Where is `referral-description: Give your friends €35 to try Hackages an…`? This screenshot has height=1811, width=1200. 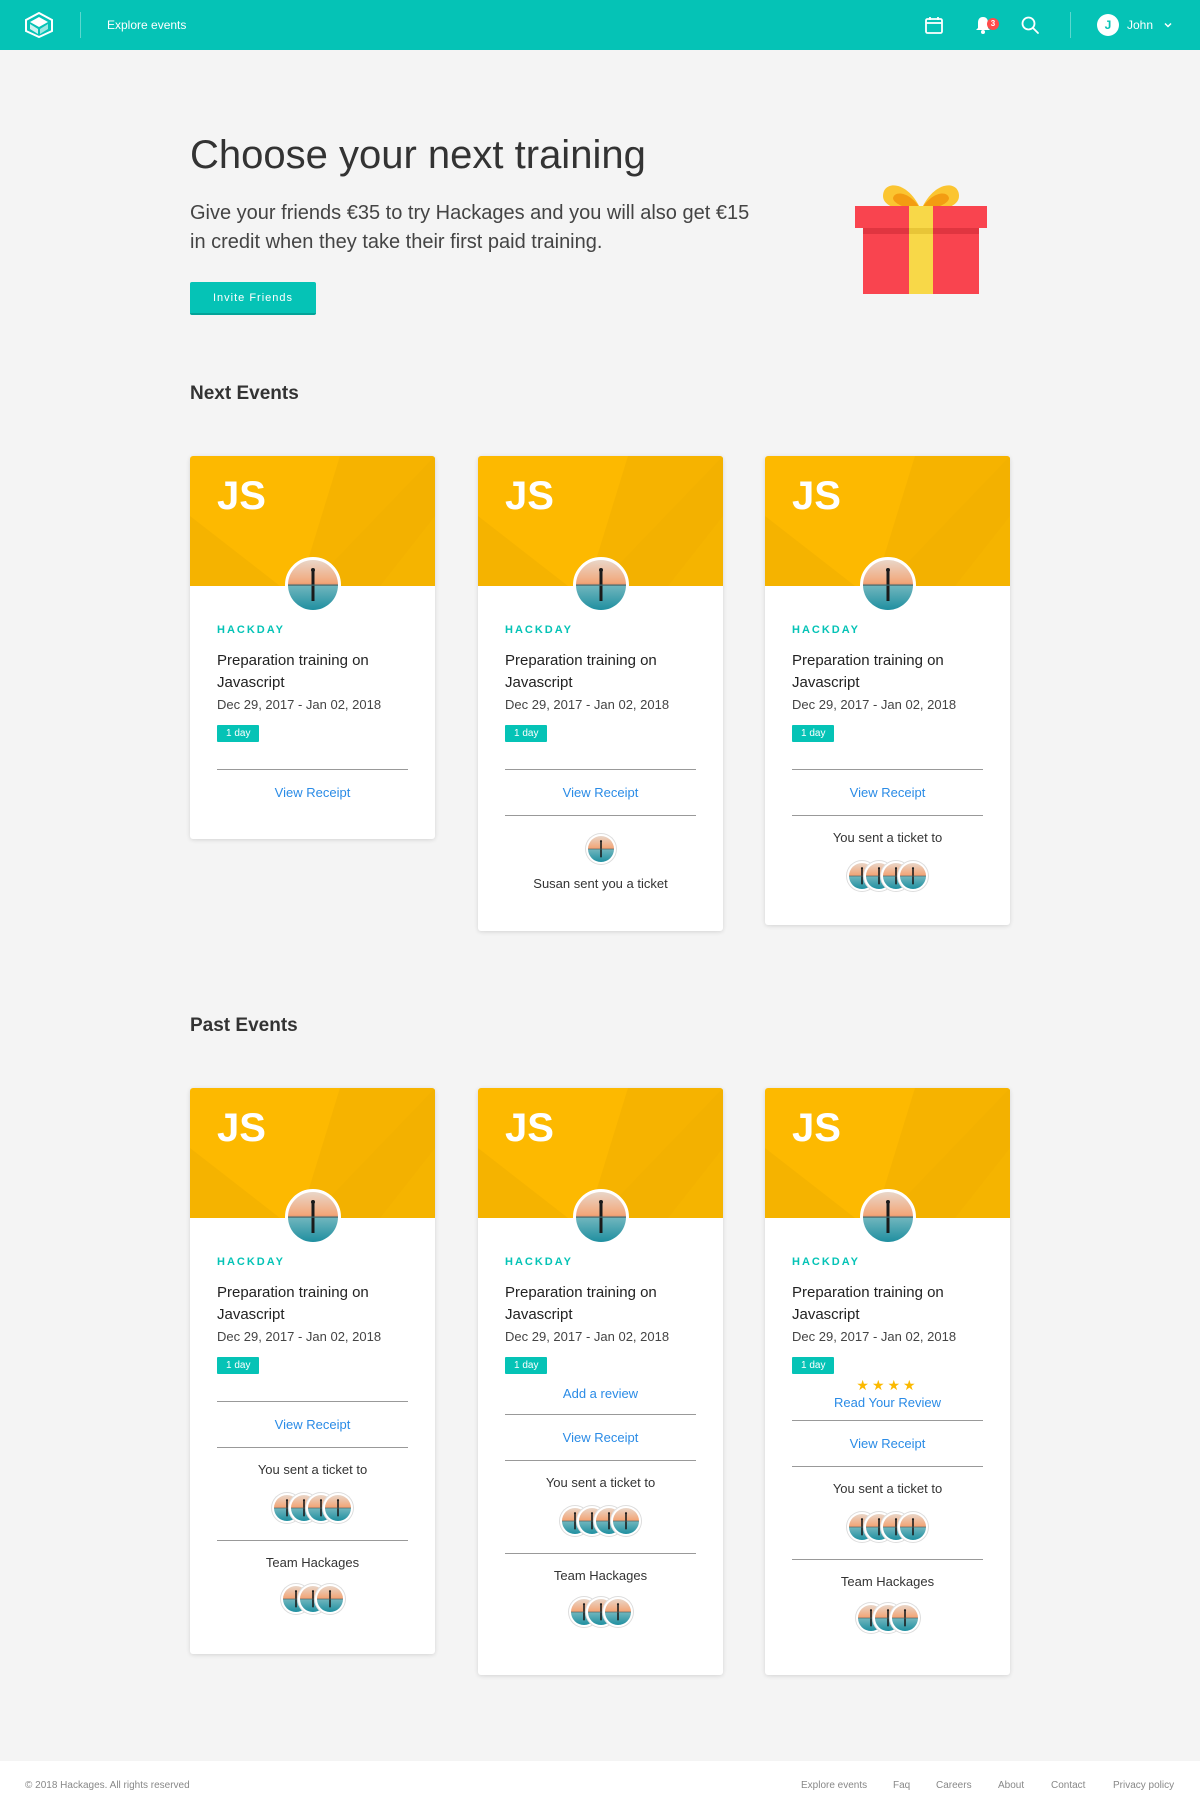 referral-description: Give your friends €35 to try Hackages an… is located at coordinates (470, 227).